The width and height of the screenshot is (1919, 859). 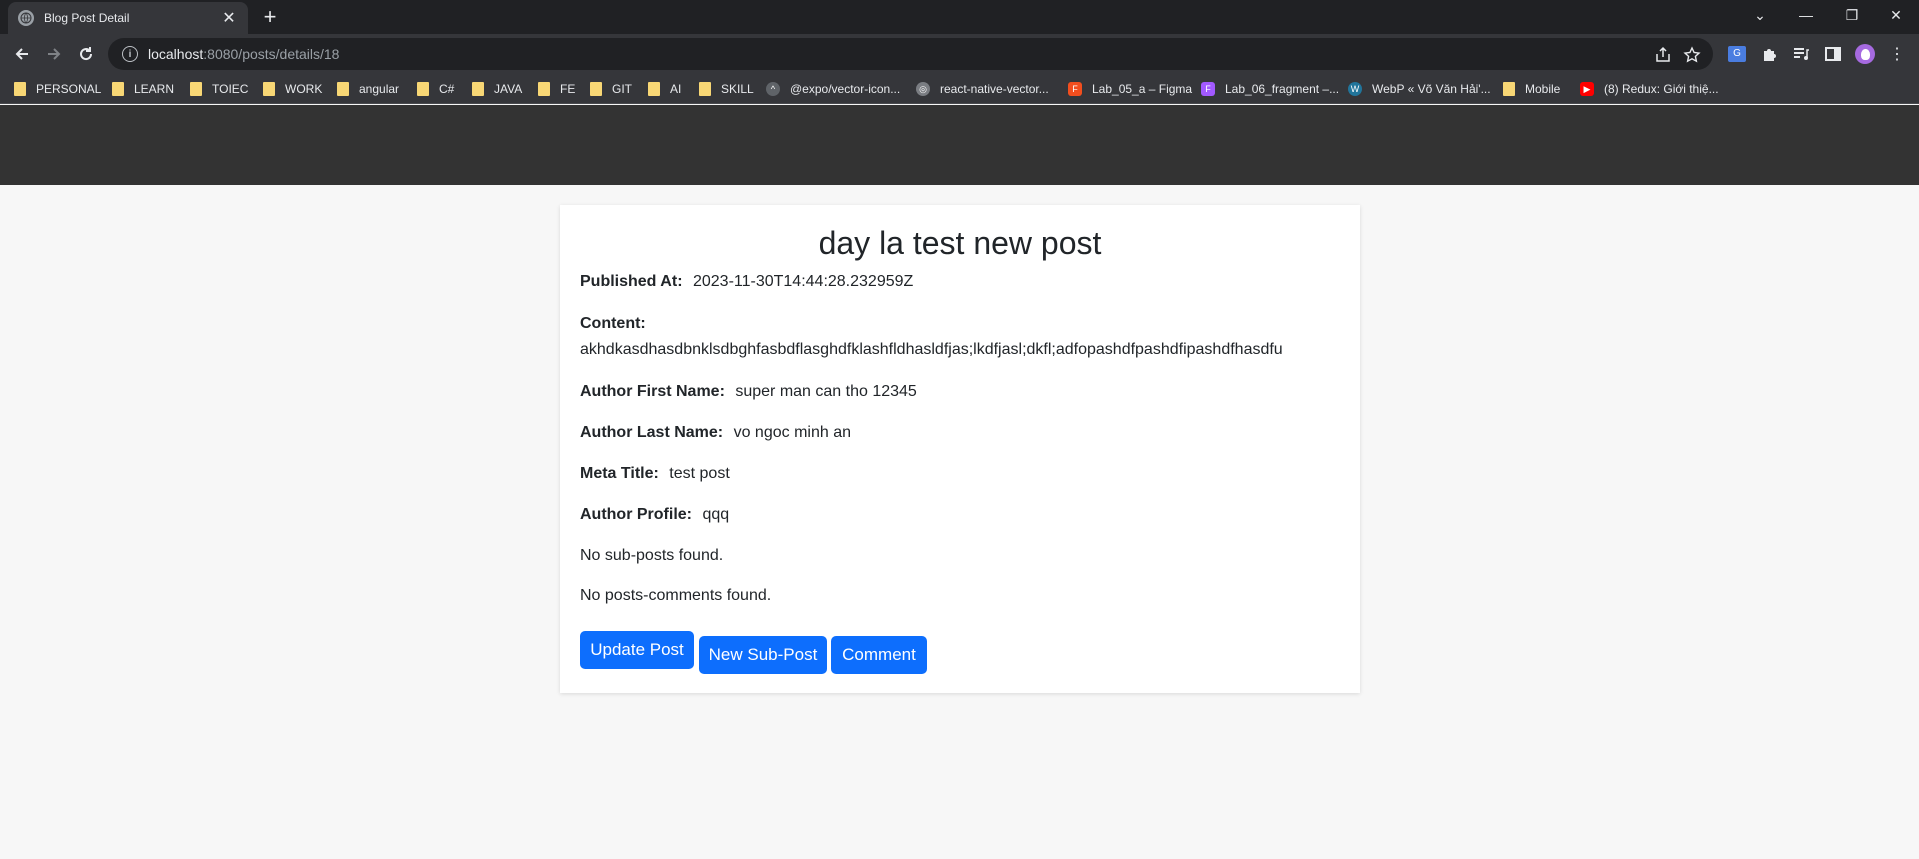 What do you see at coordinates (664, 89) in the screenshot?
I see `bookmark-item: AI` at bounding box center [664, 89].